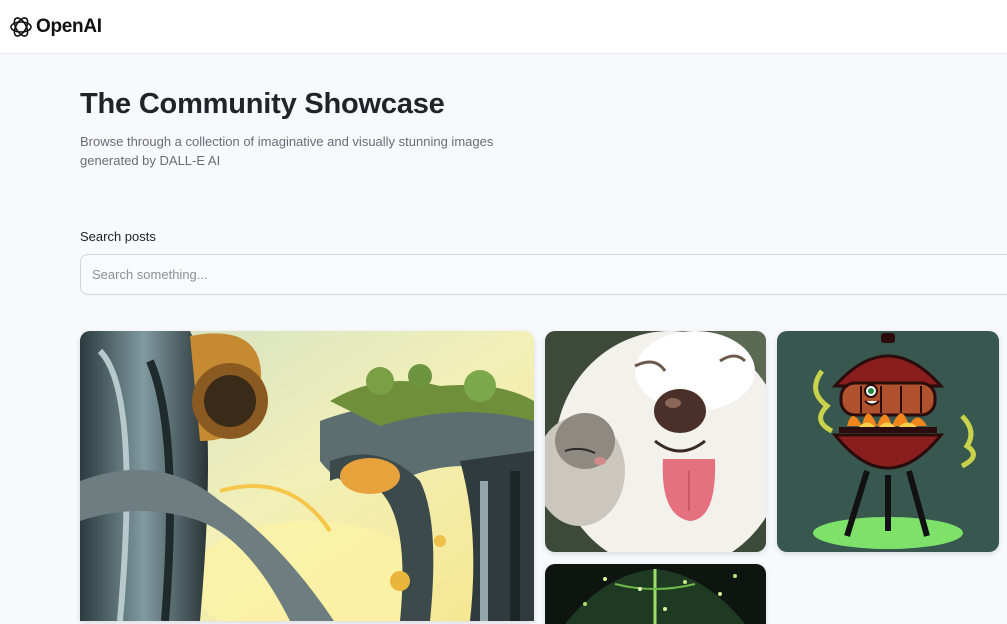 Image resolution: width=1007 pixels, height=624 pixels. I want to click on forest-image, so click(655, 594).